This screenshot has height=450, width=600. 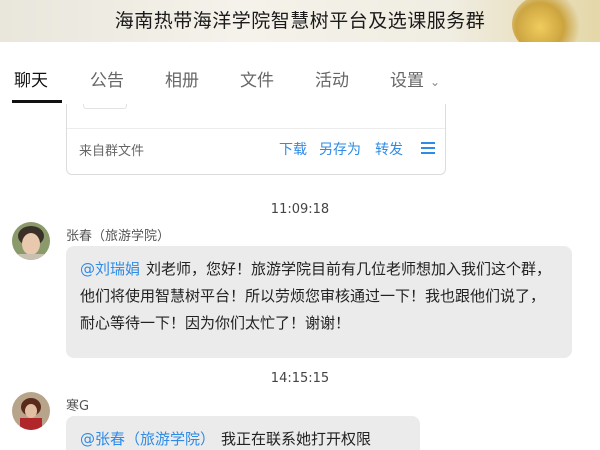 What do you see at coordinates (407, 81) in the screenshot?
I see `tab-settings-label: 设置` at bounding box center [407, 81].